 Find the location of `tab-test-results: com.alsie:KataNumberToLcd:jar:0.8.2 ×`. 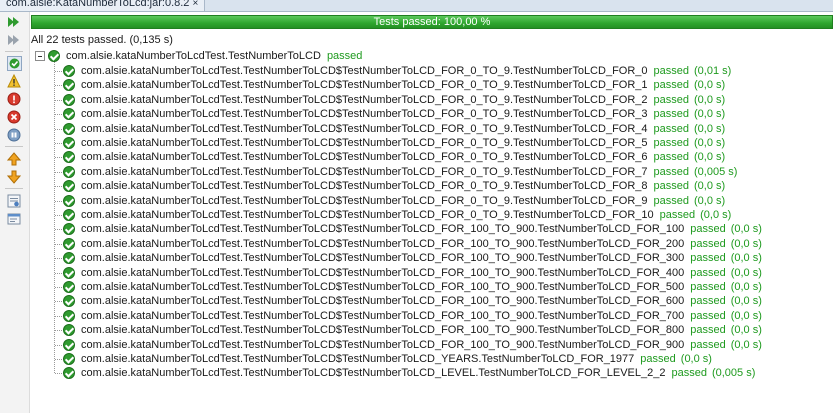

tab-test-results: com.alsie:KataNumberToLcd:jar:0.8.2 × is located at coordinates (103, 5).